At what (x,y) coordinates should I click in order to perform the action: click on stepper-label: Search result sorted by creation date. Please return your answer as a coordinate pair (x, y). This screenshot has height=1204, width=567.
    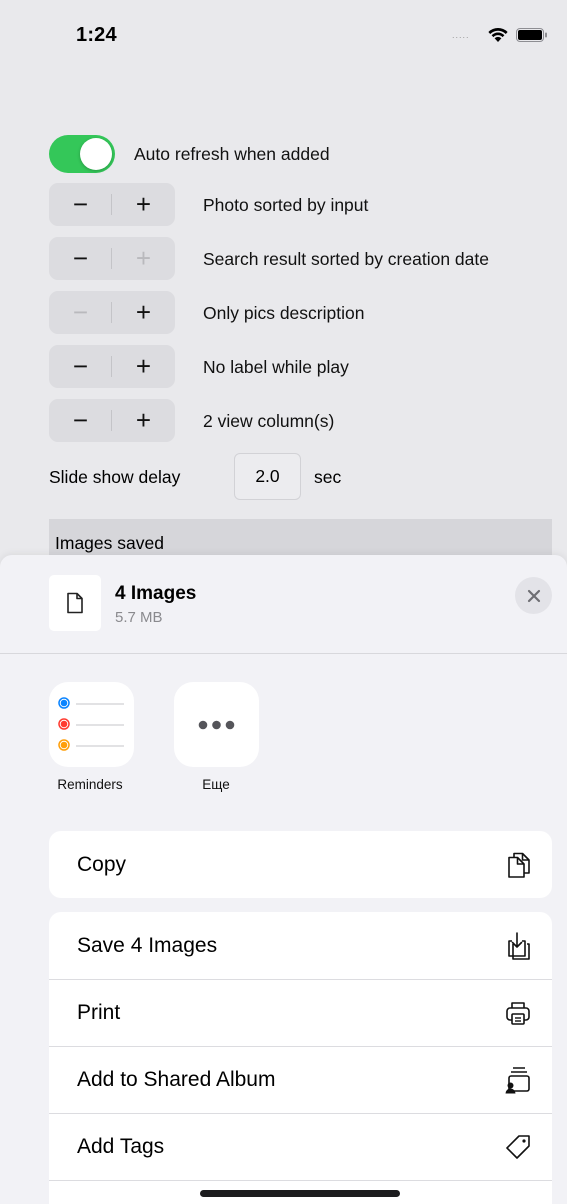
    Looking at the image, I should click on (346, 259).